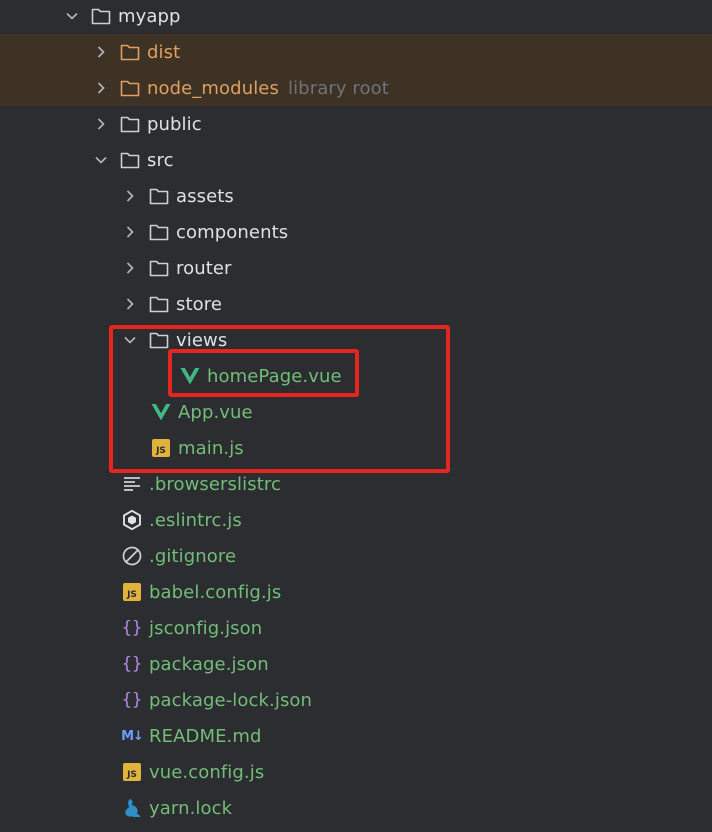  Describe the element at coordinates (191, 808) in the screenshot. I see `tree-node-label: yarn.lock` at that location.